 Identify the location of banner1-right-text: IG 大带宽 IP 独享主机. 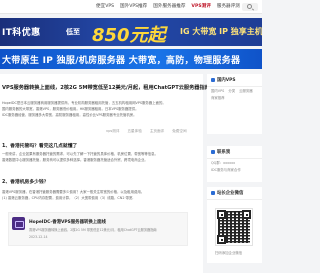
(221, 31).